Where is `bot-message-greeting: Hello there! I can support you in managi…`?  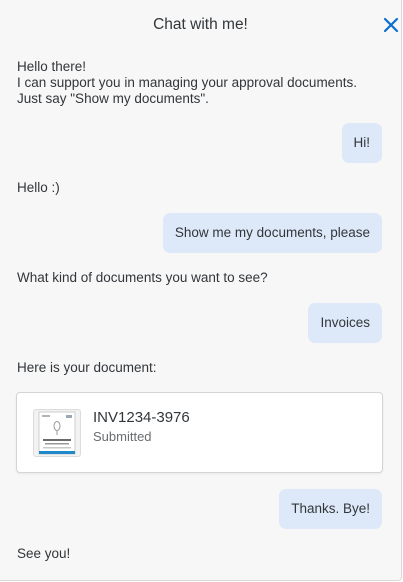 bot-message-greeting: Hello there! I can support you in managi… is located at coordinates (187, 83).